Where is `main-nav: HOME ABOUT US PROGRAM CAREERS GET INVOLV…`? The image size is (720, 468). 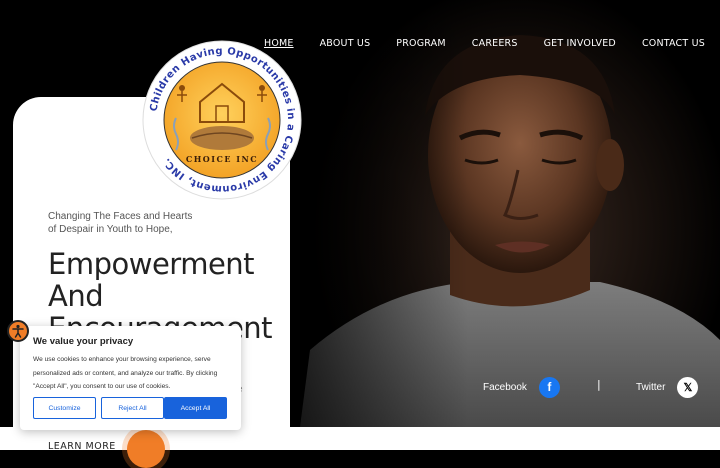
main-nav: HOME ABOUT US PROGRAM CAREERS GET INVOLV… is located at coordinates (484, 43).